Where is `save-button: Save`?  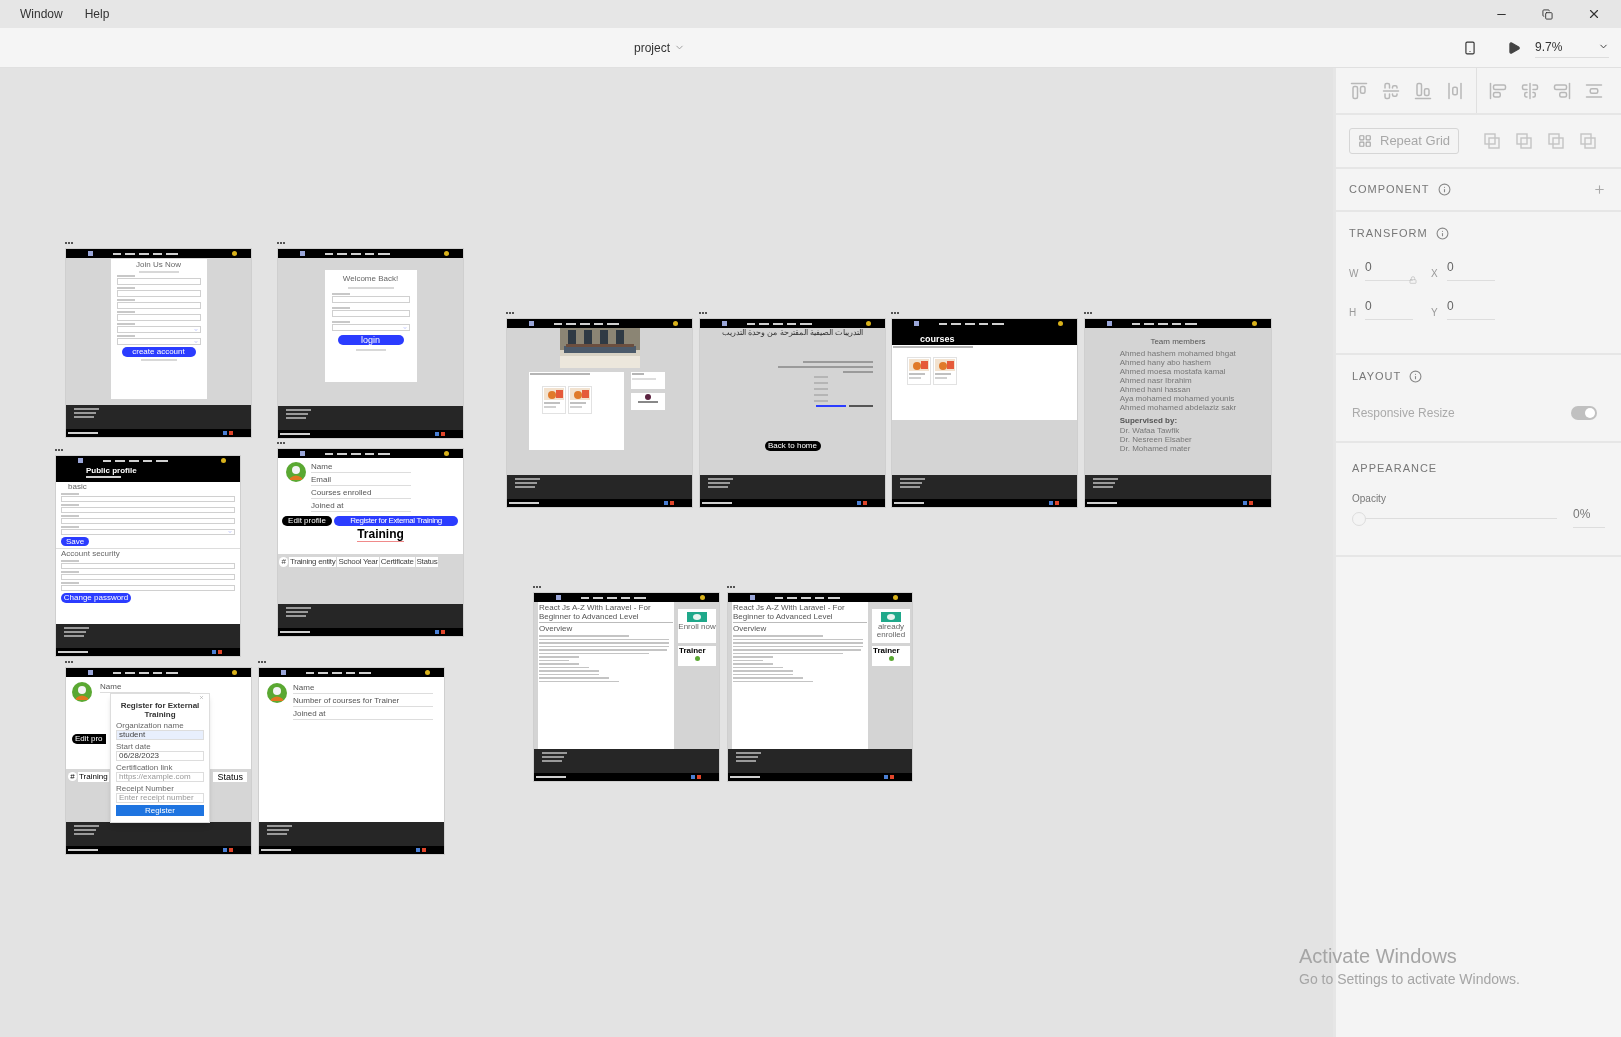
save-button: Save is located at coordinates (75, 541).